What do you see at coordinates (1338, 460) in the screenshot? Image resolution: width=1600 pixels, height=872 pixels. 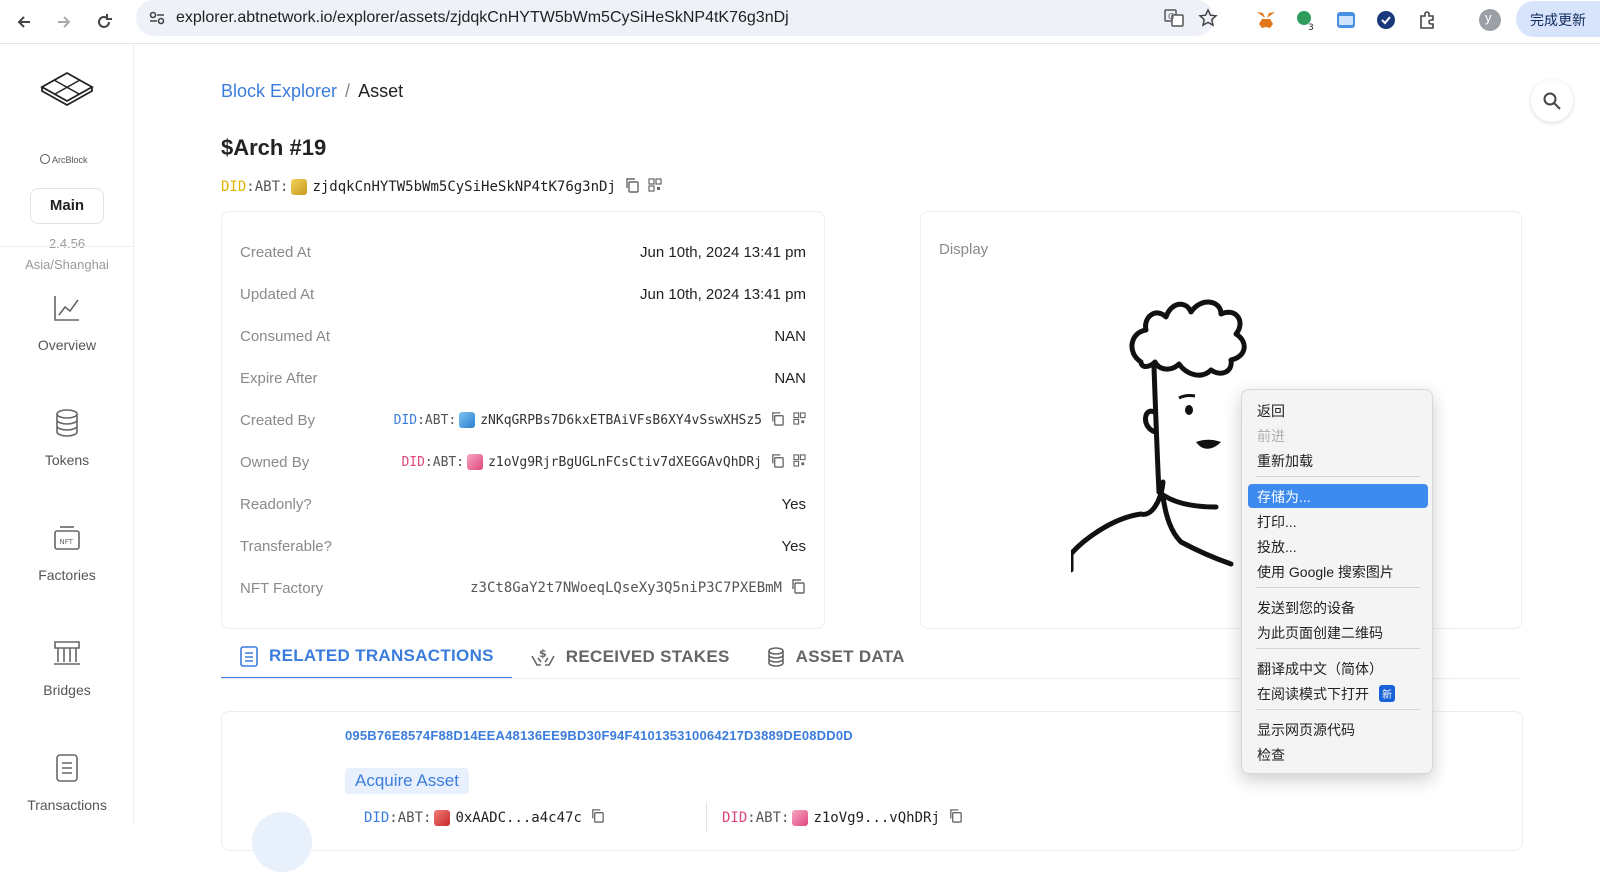 I see `menu-item-reload: 重新加载` at bounding box center [1338, 460].